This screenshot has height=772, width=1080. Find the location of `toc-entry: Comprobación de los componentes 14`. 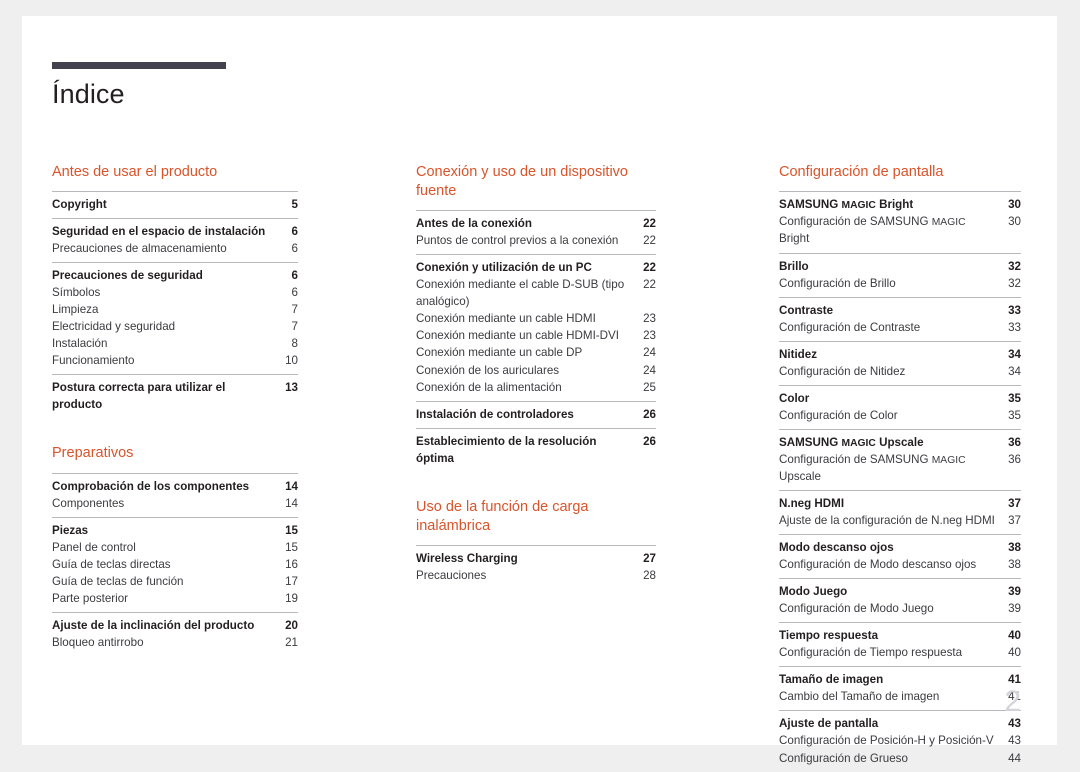

toc-entry: Comprobación de los componentes 14 is located at coordinates (175, 486).